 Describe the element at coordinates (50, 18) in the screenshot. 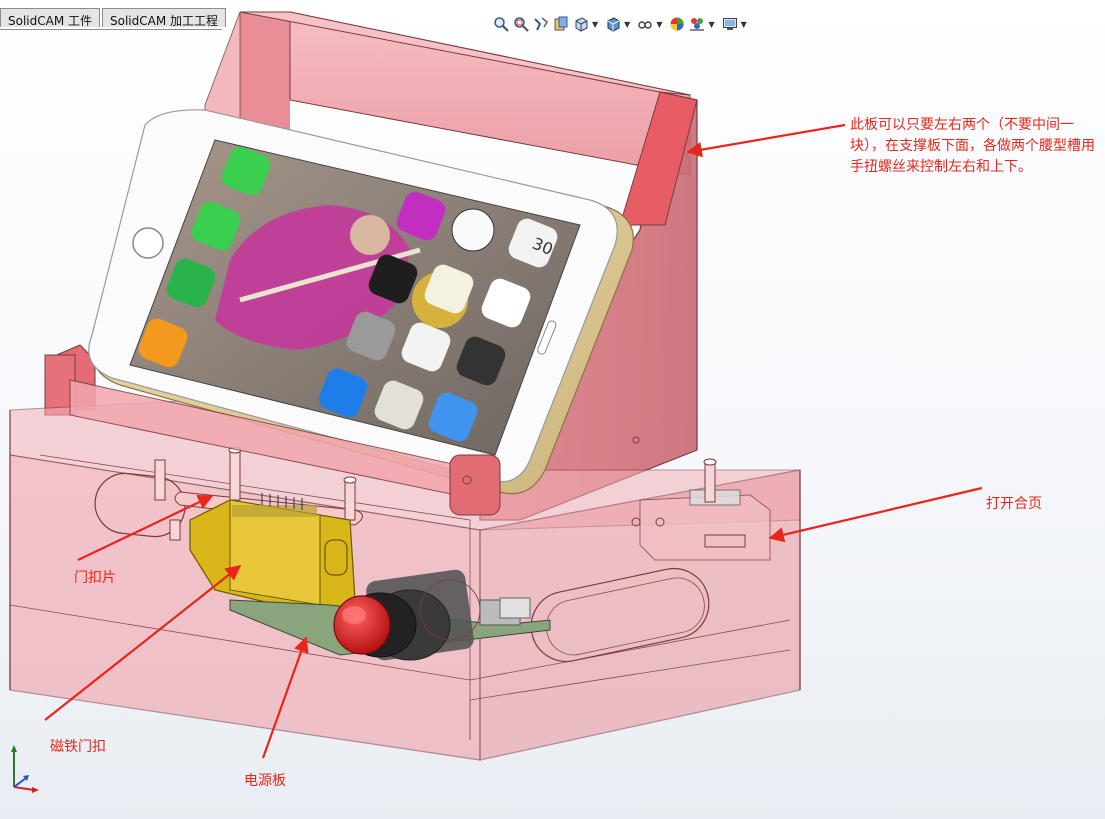

I see `tab-solidcam-workpiece: SolidCAM 工件` at that location.